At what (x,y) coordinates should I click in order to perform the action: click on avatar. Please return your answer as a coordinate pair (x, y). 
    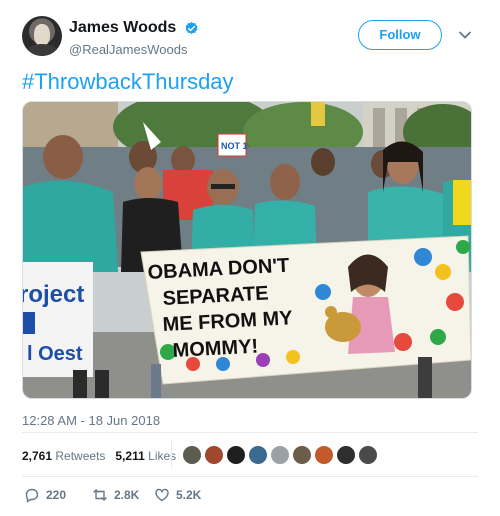
    Looking at the image, I should click on (42, 36).